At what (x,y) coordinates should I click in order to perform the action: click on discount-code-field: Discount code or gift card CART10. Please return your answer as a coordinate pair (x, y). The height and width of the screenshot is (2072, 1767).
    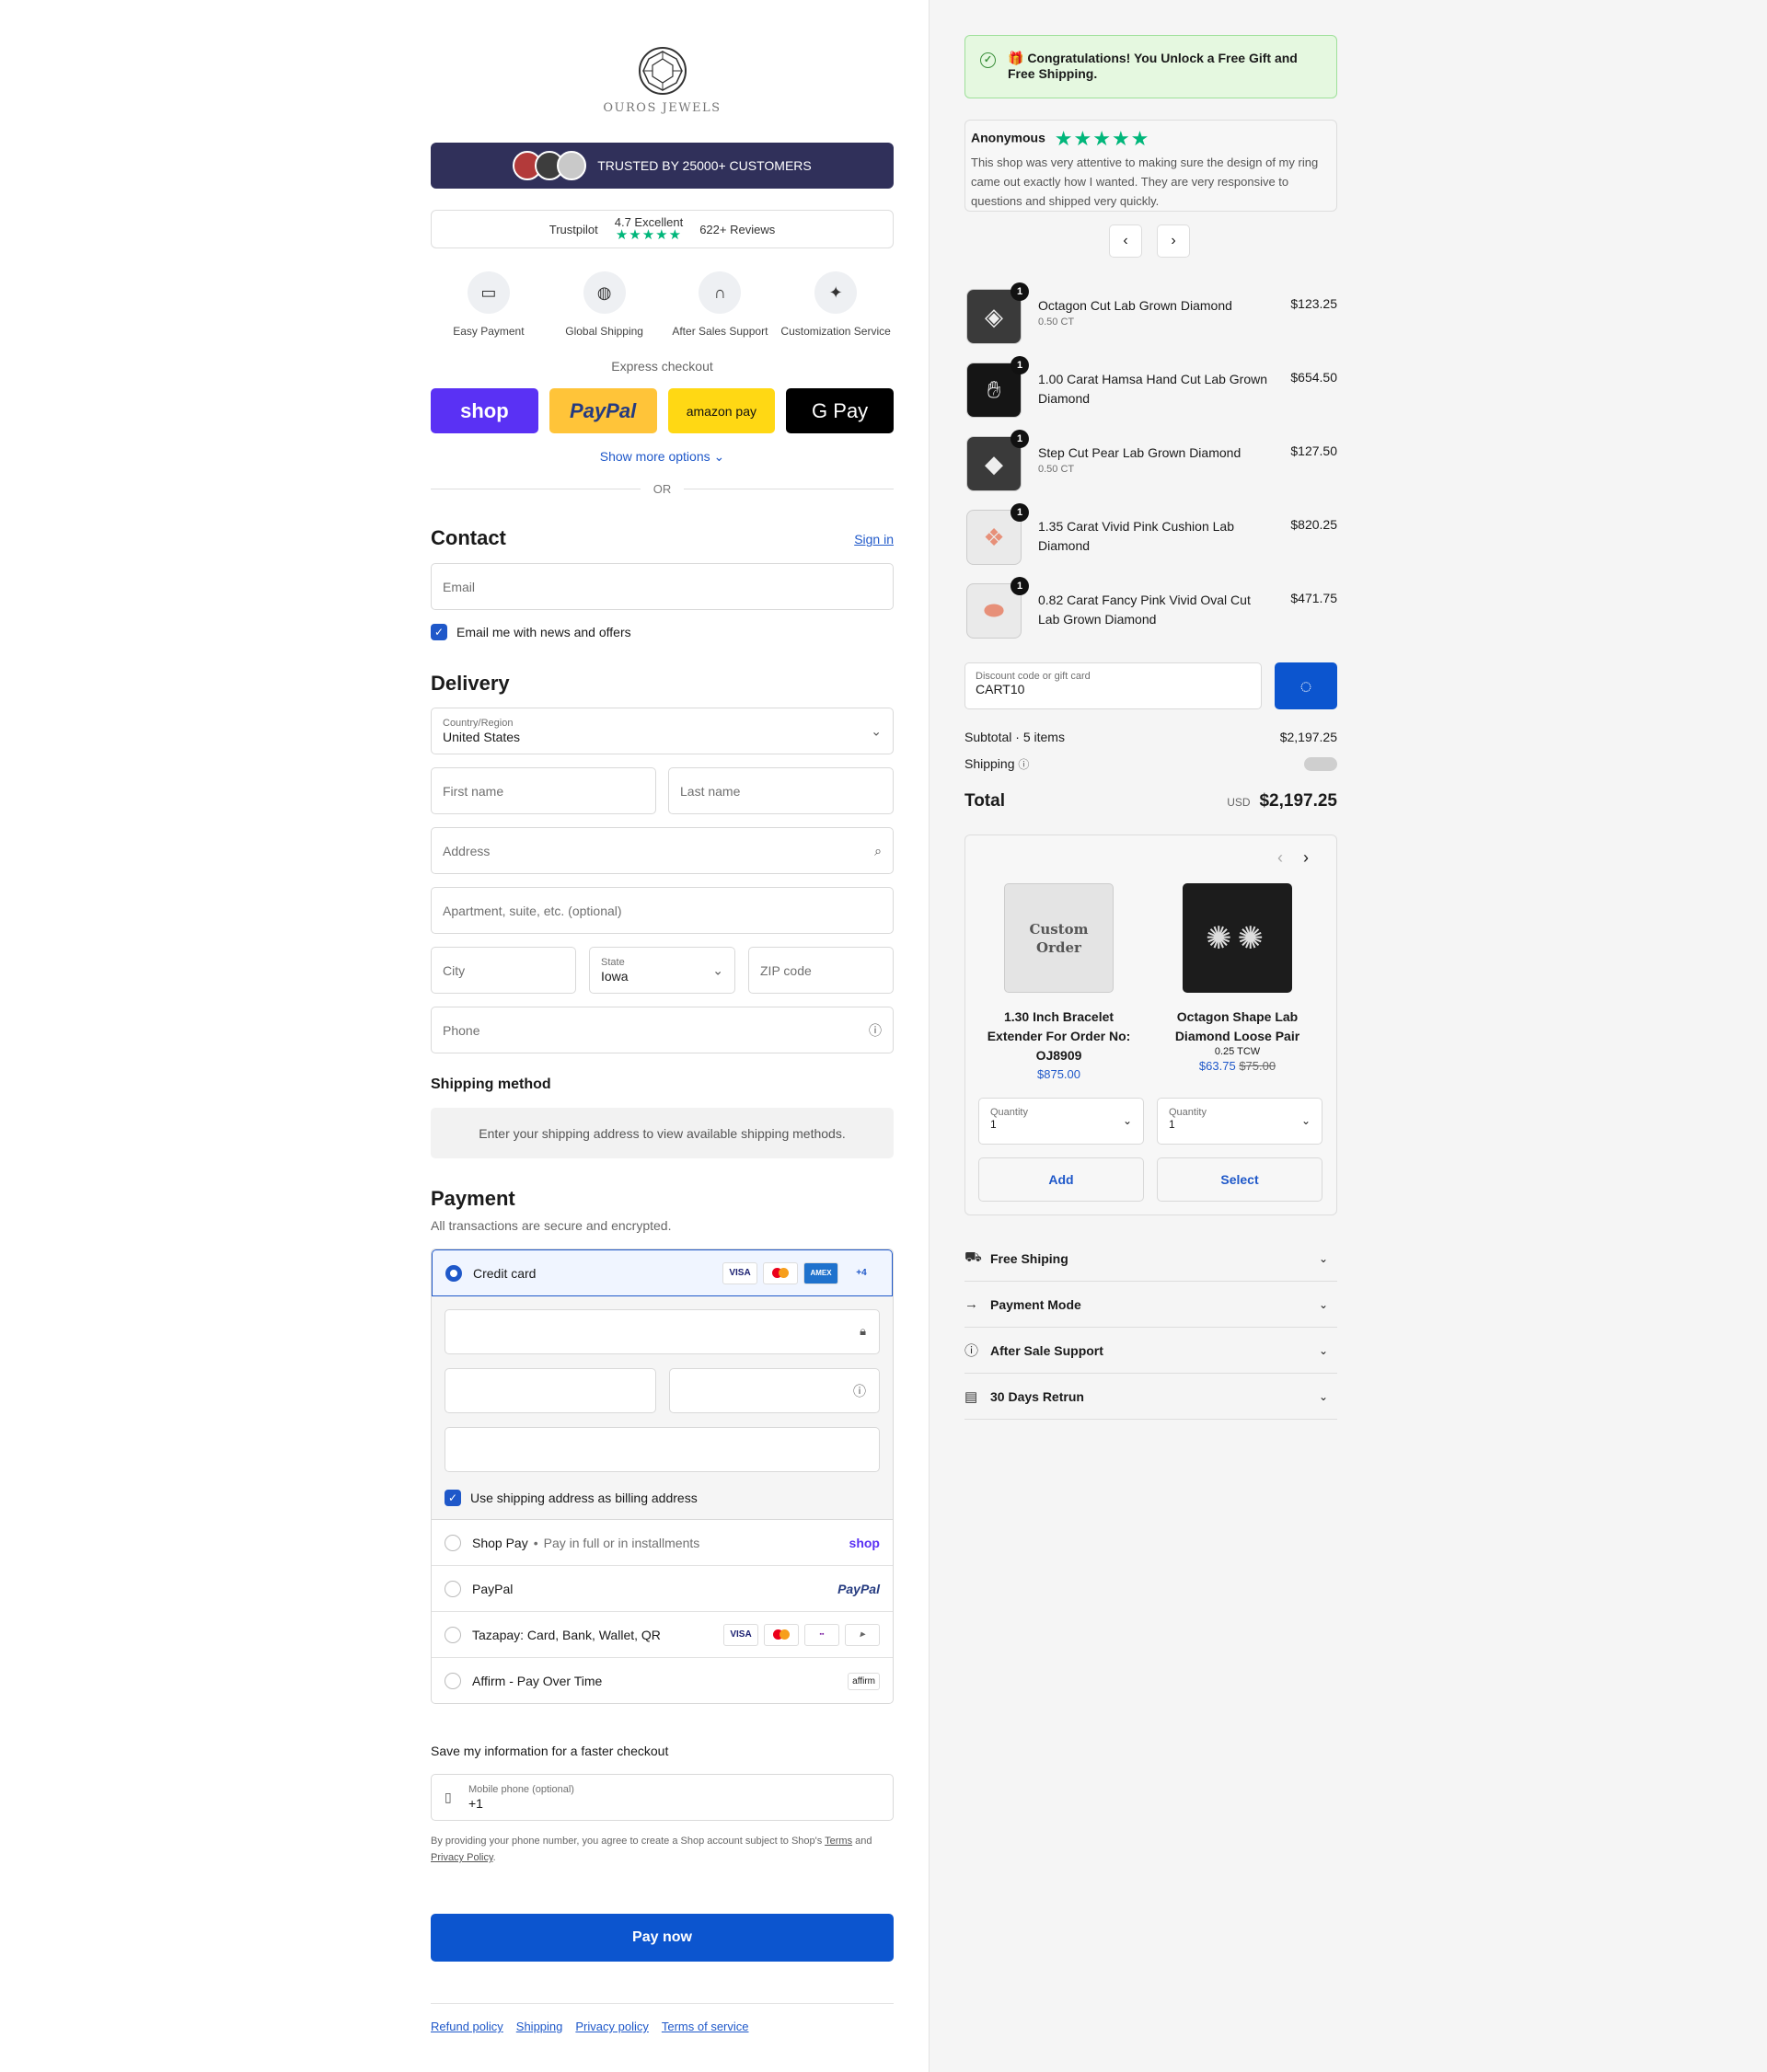
    Looking at the image, I should click on (1113, 685).